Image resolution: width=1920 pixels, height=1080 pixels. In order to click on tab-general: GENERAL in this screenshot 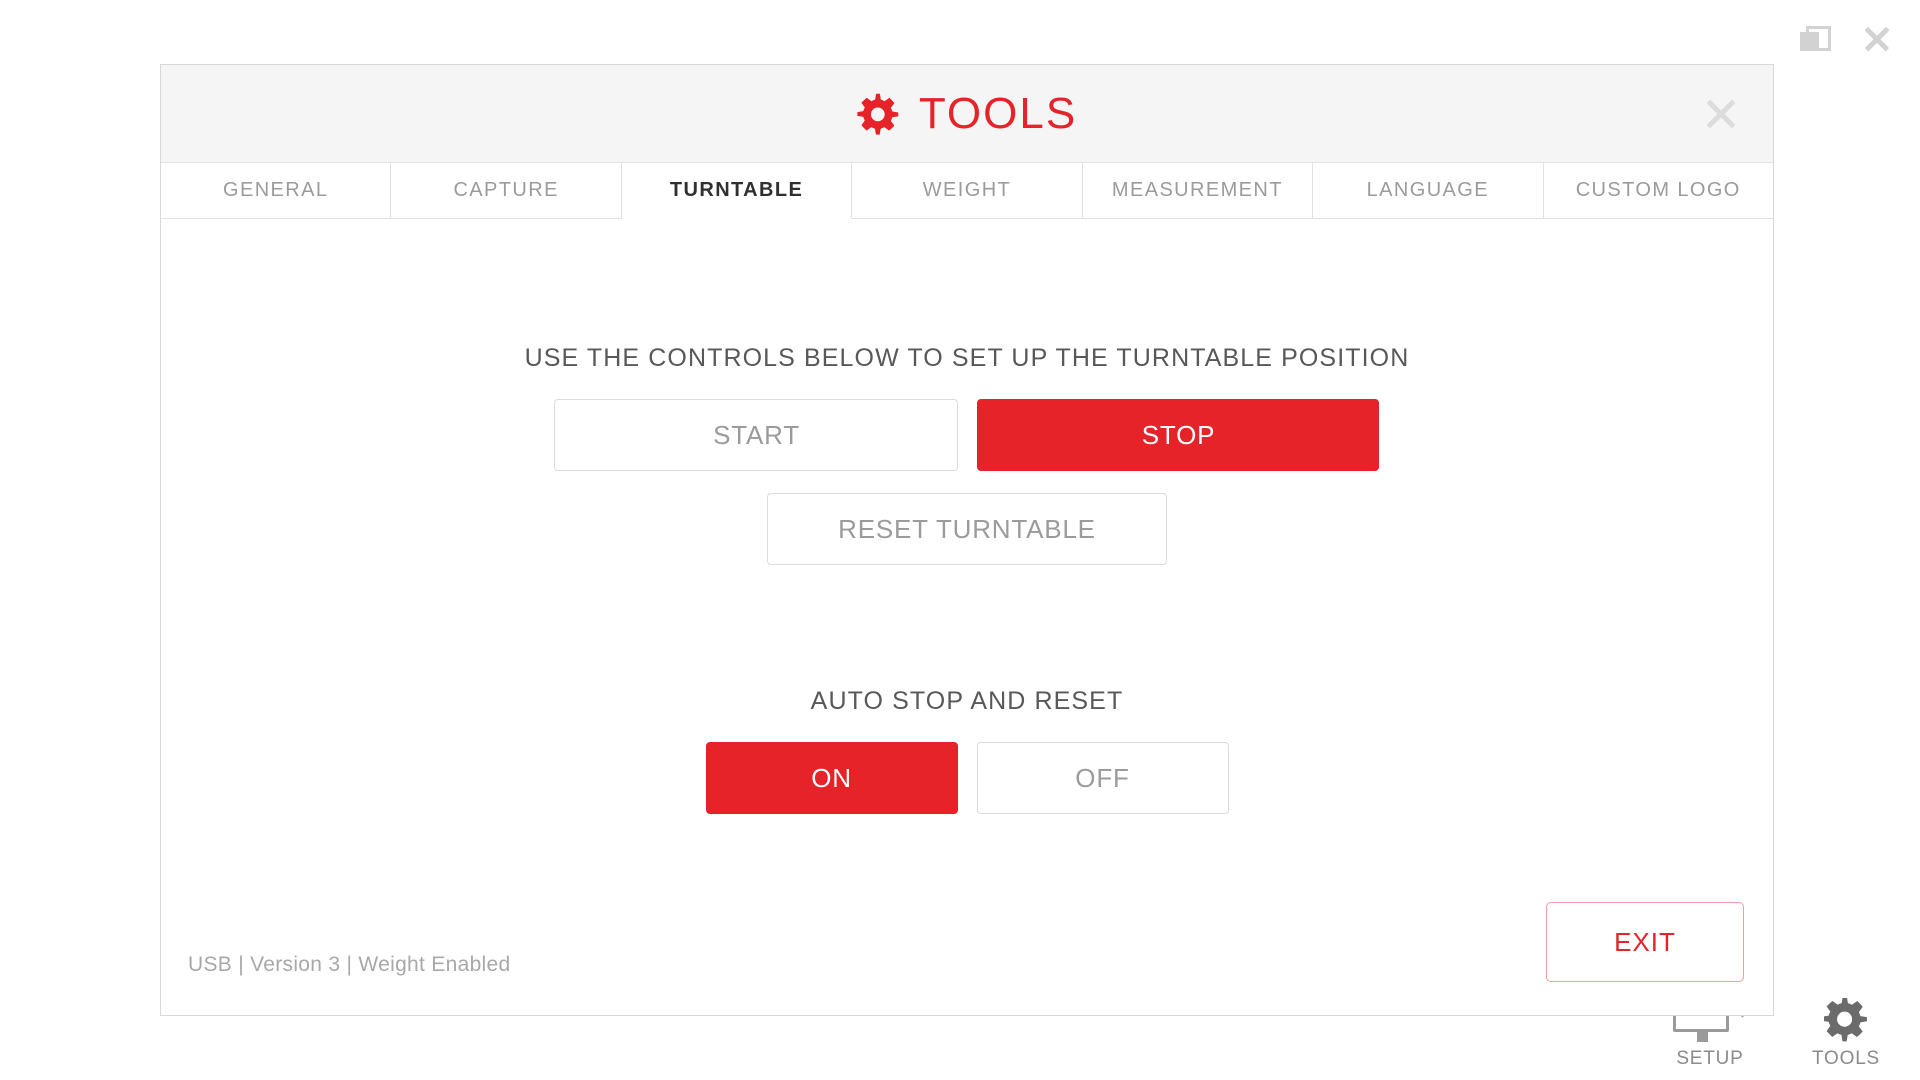, I will do `click(276, 191)`.